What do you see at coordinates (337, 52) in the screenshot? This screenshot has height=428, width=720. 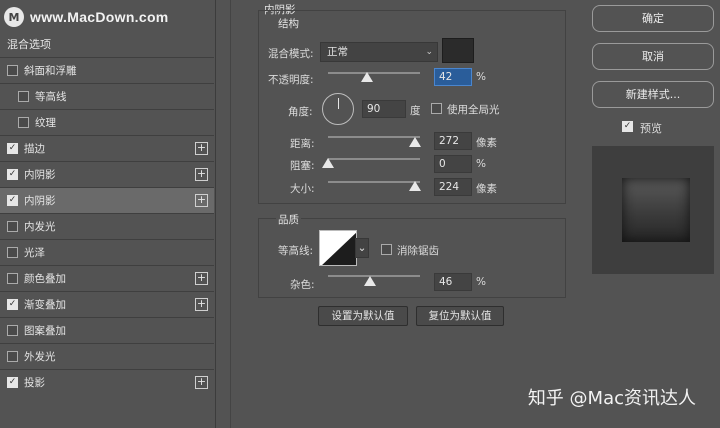 I see `blend-mode-value: 正常` at bounding box center [337, 52].